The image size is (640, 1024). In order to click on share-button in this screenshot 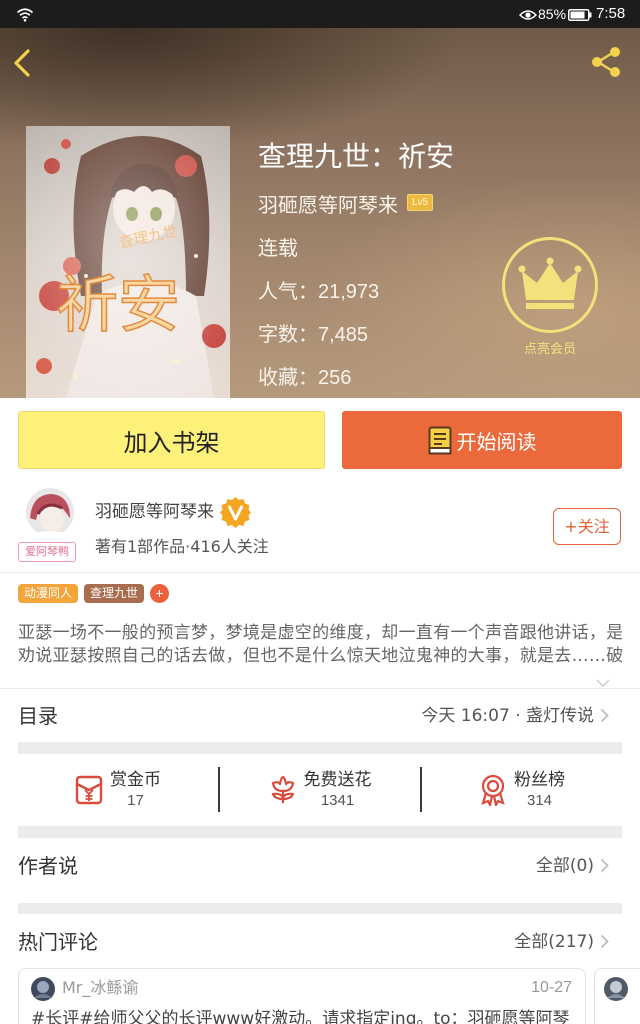, I will do `click(606, 62)`.